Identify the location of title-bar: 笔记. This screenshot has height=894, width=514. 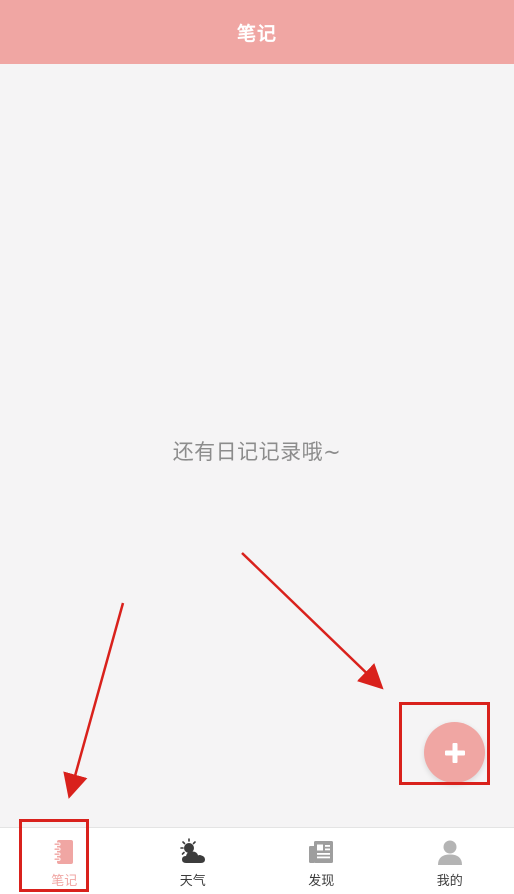
(257, 32).